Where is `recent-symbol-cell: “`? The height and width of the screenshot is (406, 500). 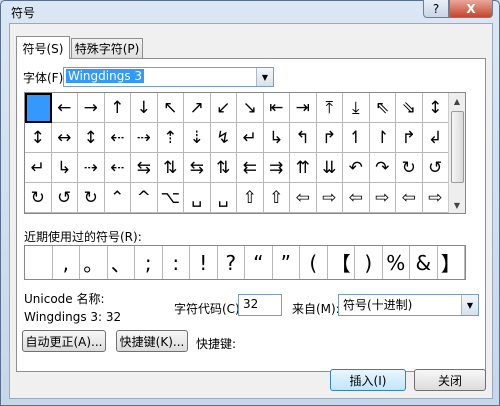 recent-symbol-cell: “ is located at coordinates (259, 262).